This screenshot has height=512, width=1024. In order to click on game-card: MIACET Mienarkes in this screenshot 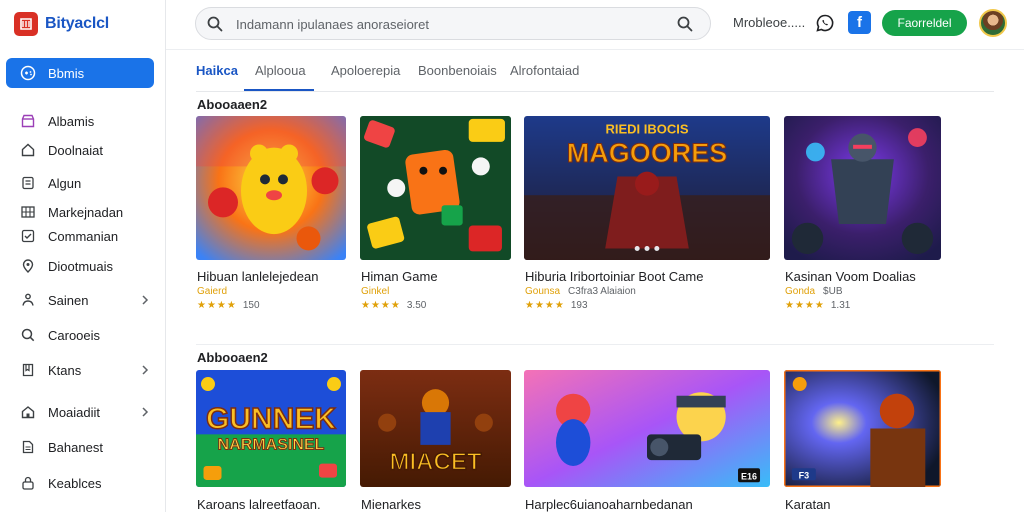, I will do `click(435, 441)`.